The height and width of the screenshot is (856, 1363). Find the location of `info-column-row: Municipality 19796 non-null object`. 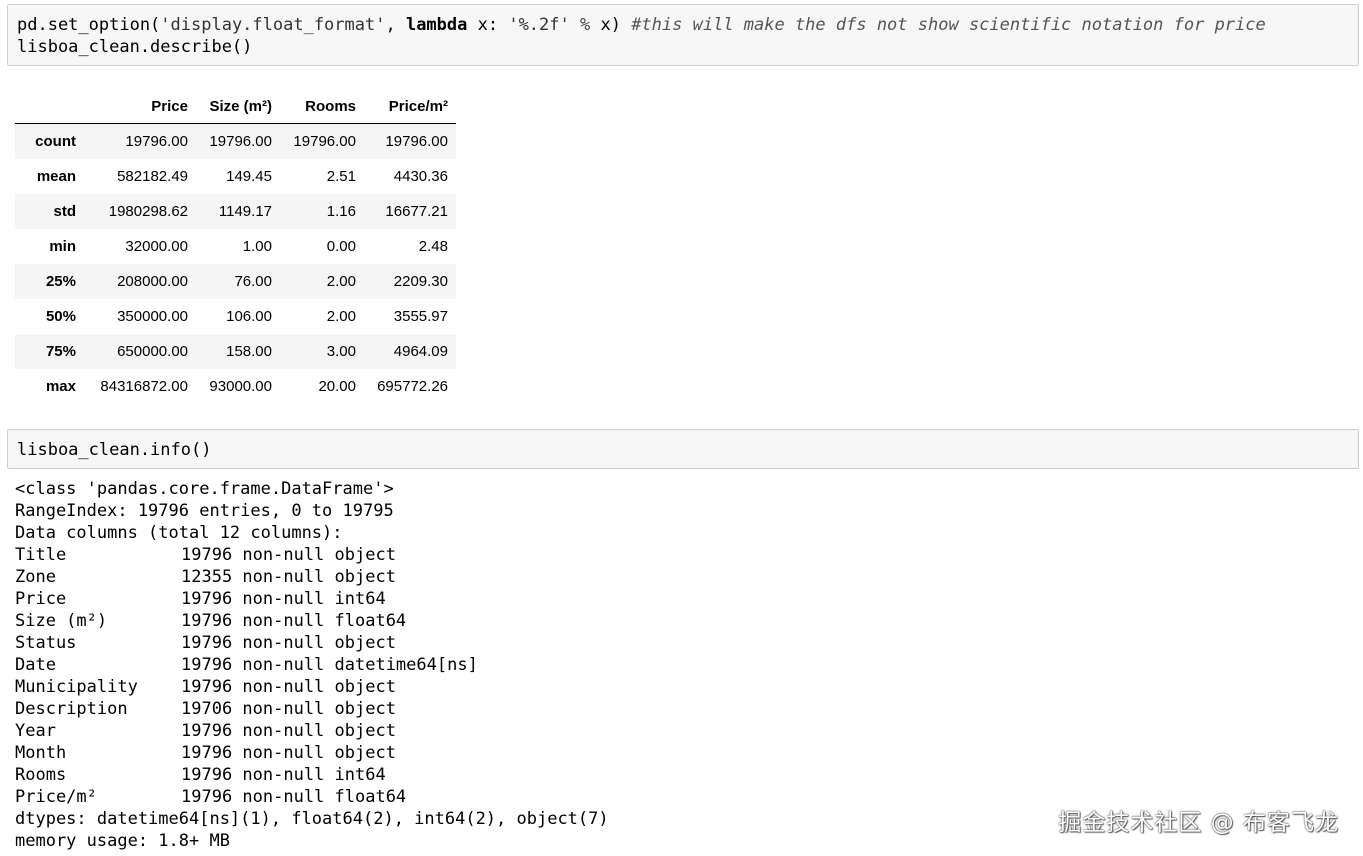

info-column-row: Municipality 19796 non-null object is located at coordinates (205, 687).